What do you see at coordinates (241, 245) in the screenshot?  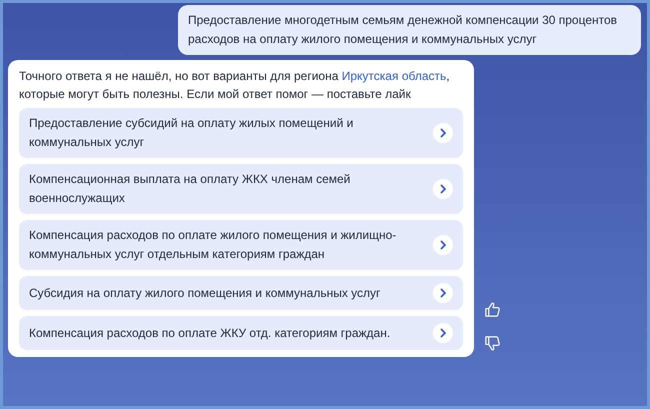 I see `service-option: Компенсация расходов по оплате жилого помещения и жилищно-коммунальных услуг отдельным категориям граждан` at bounding box center [241, 245].